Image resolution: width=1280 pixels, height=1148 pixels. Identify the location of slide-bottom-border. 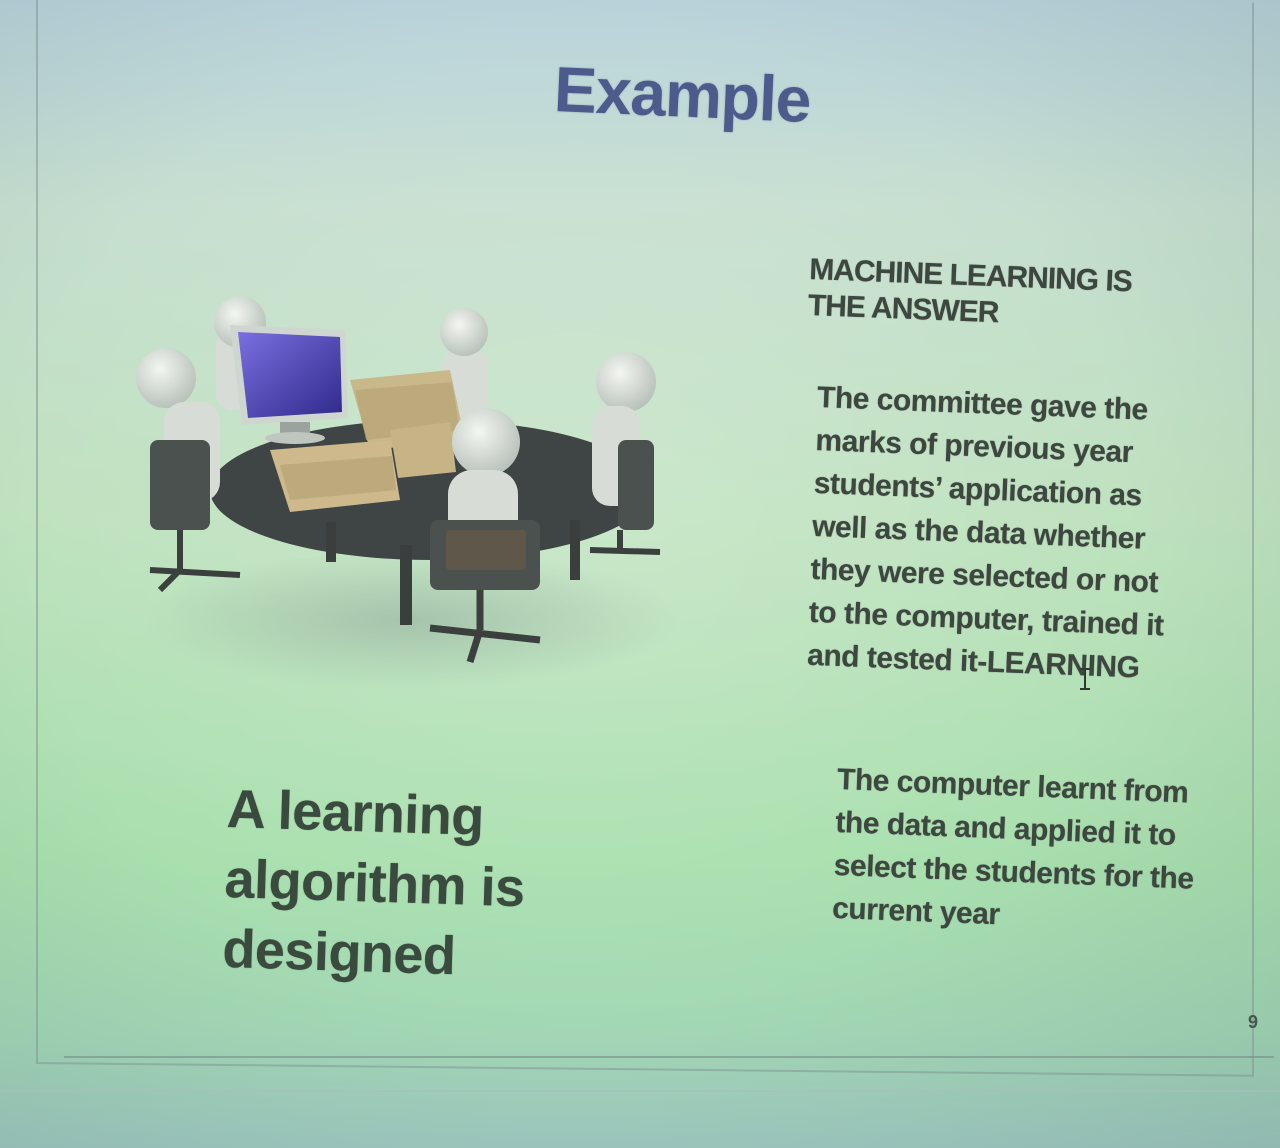
(669, 1057).